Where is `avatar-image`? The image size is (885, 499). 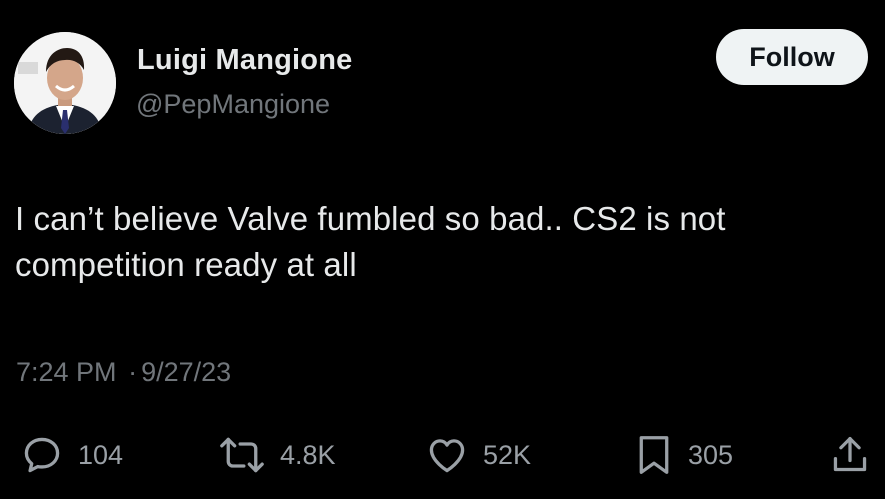
avatar-image is located at coordinates (65, 83).